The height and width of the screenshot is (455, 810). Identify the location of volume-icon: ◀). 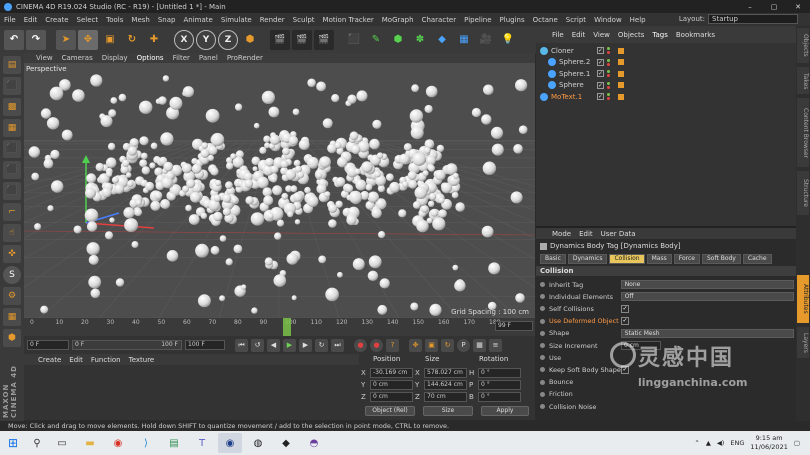
(721, 443).